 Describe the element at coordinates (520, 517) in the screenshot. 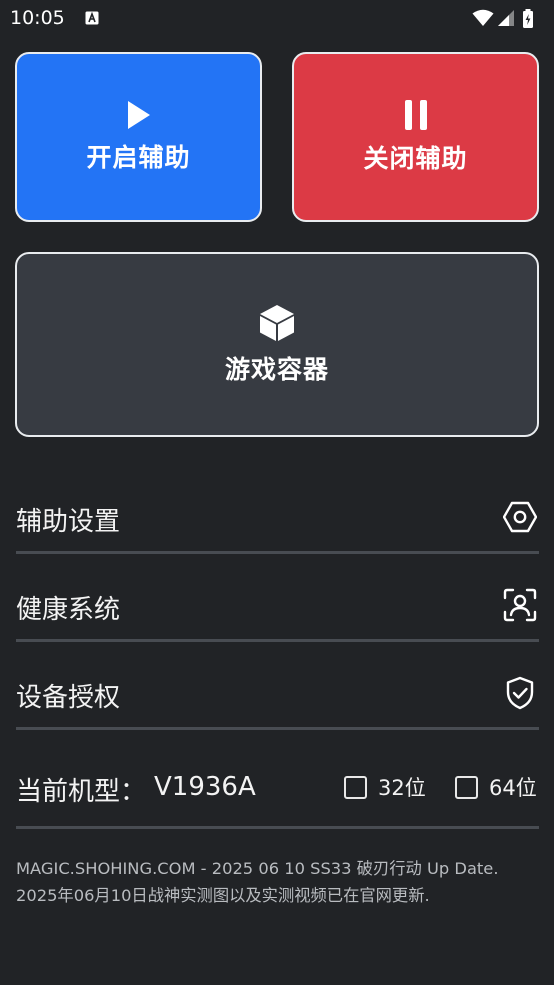

I see `settings-hex-icon` at that location.